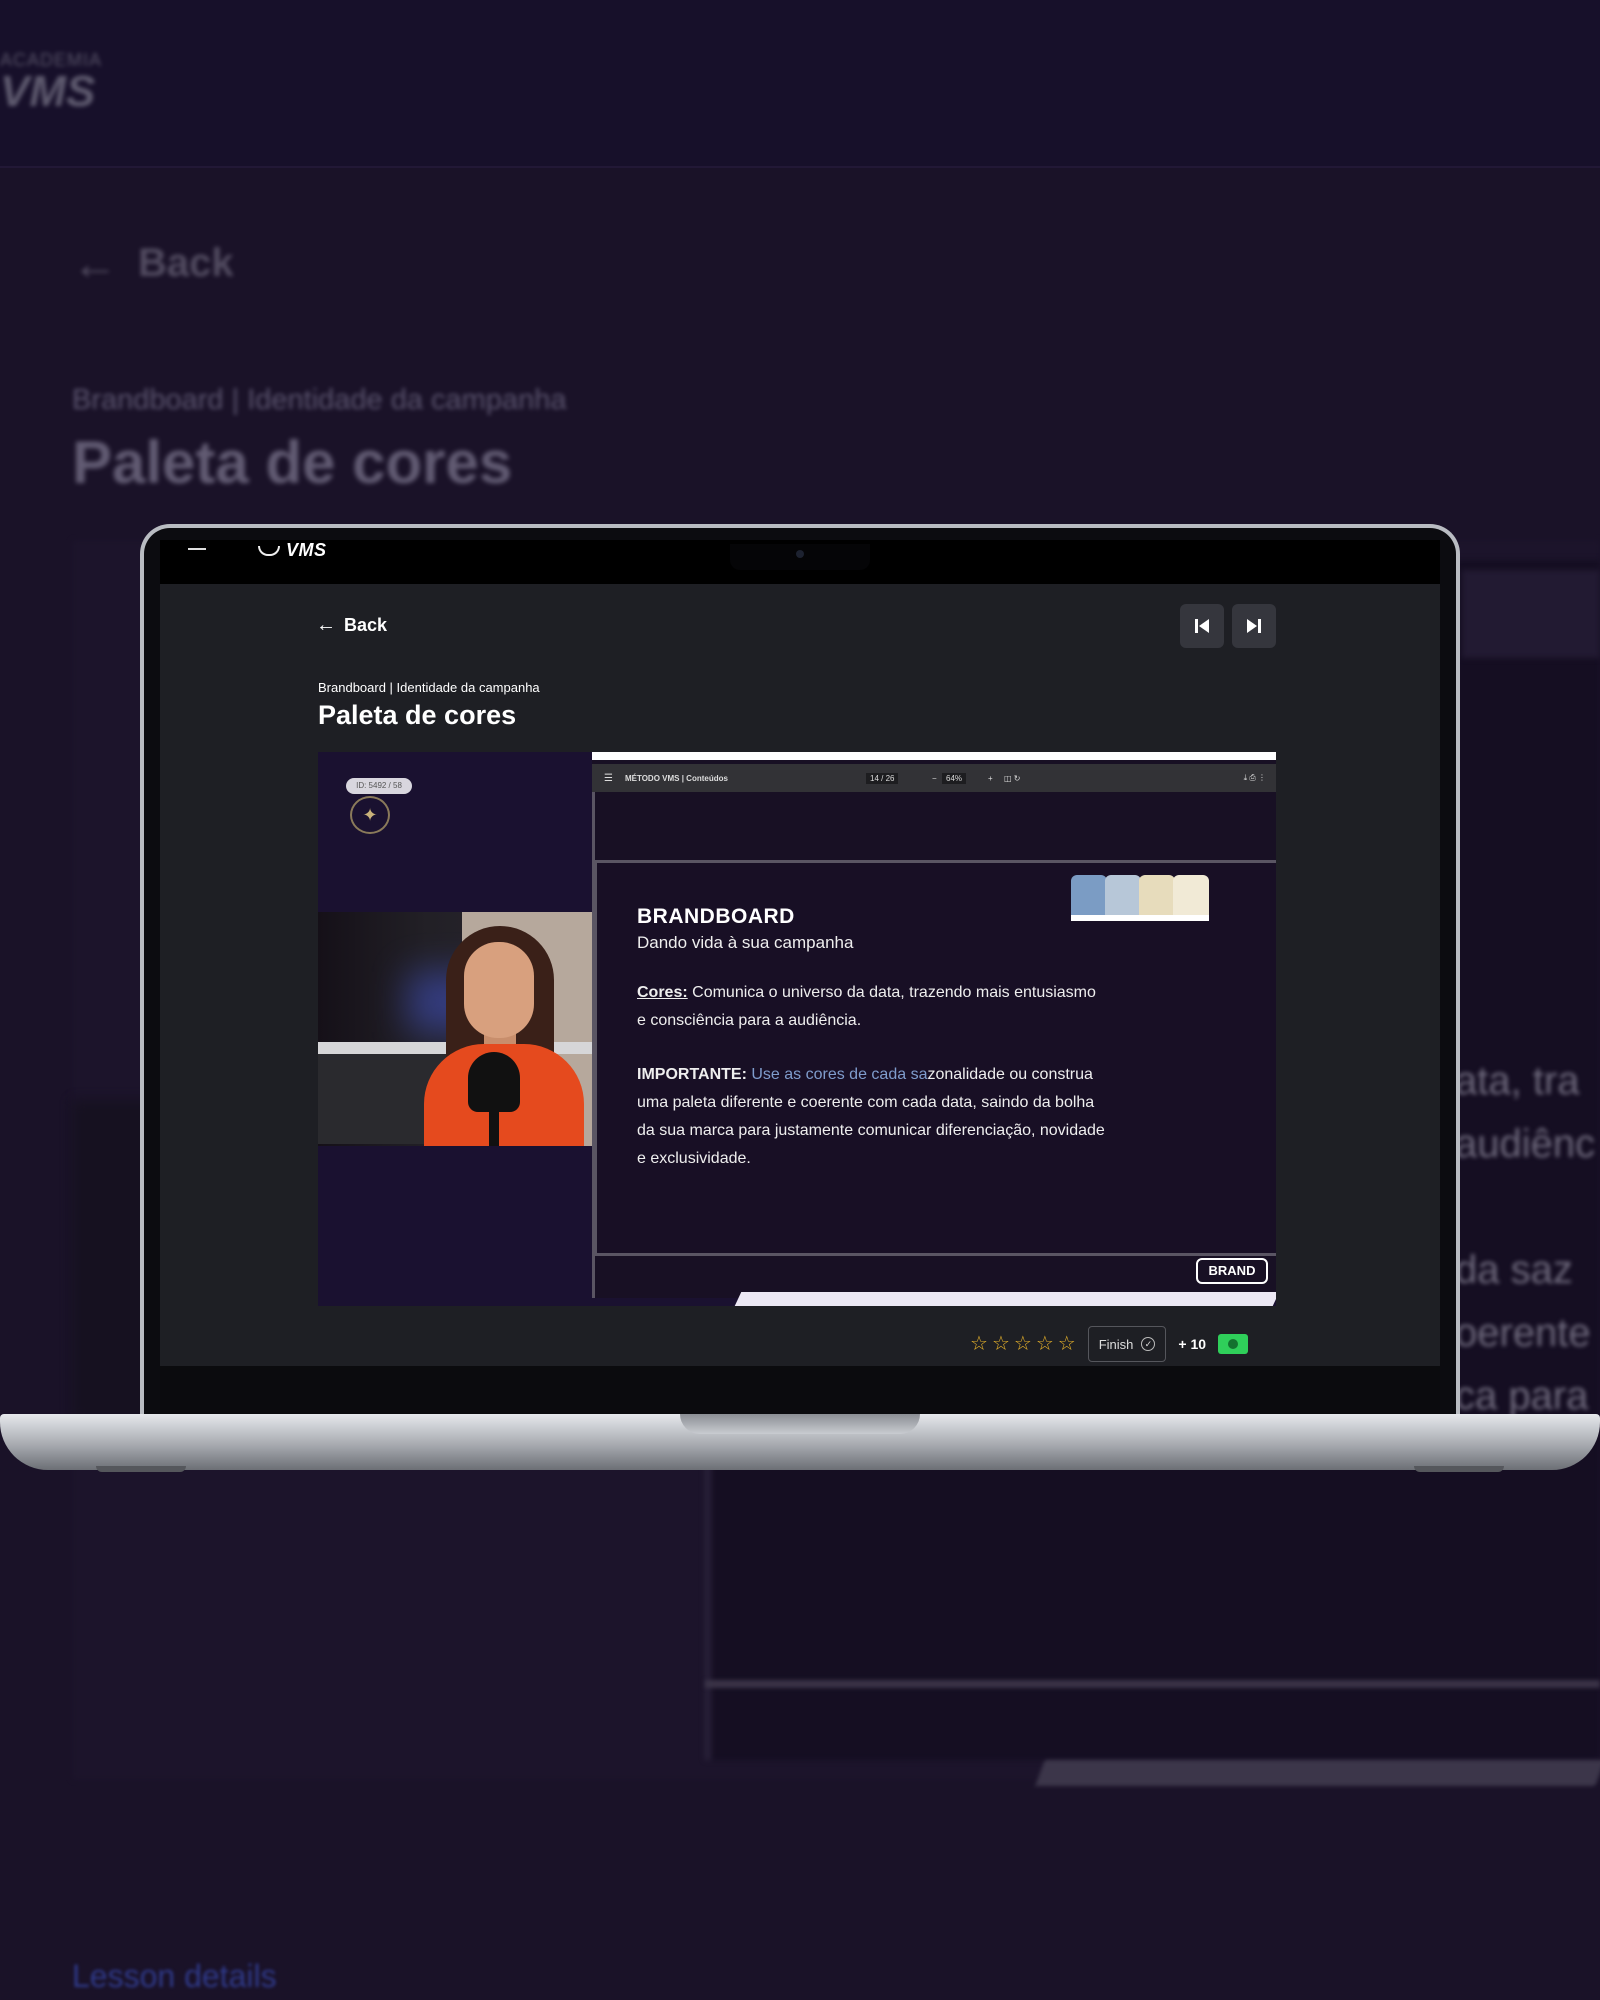 This screenshot has height=2000, width=1600. Describe the element at coordinates (1233, 1344) in the screenshot. I see `money-icon` at that location.